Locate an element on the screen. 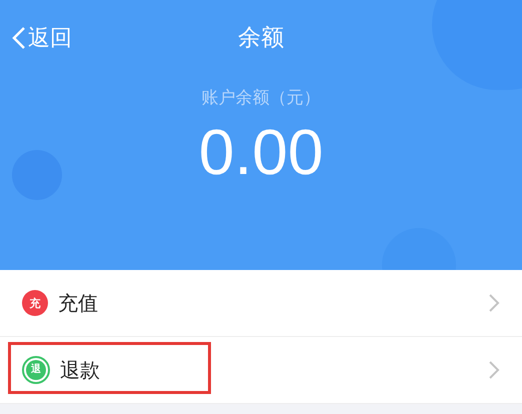 Image resolution: width=522 pixels, height=414 pixels. page-title: 余额 is located at coordinates (261, 38).